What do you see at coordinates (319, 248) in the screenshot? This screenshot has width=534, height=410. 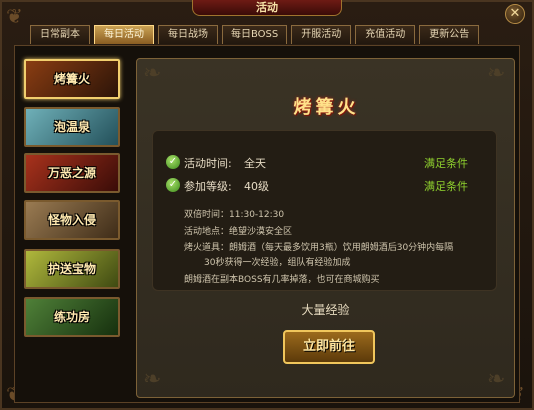 I see `detail-item: 烤火道具：朗姆酒（每天最多饮用3瓶）饮用朗姆酒后30分钟内每隔` at bounding box center [319, 248].